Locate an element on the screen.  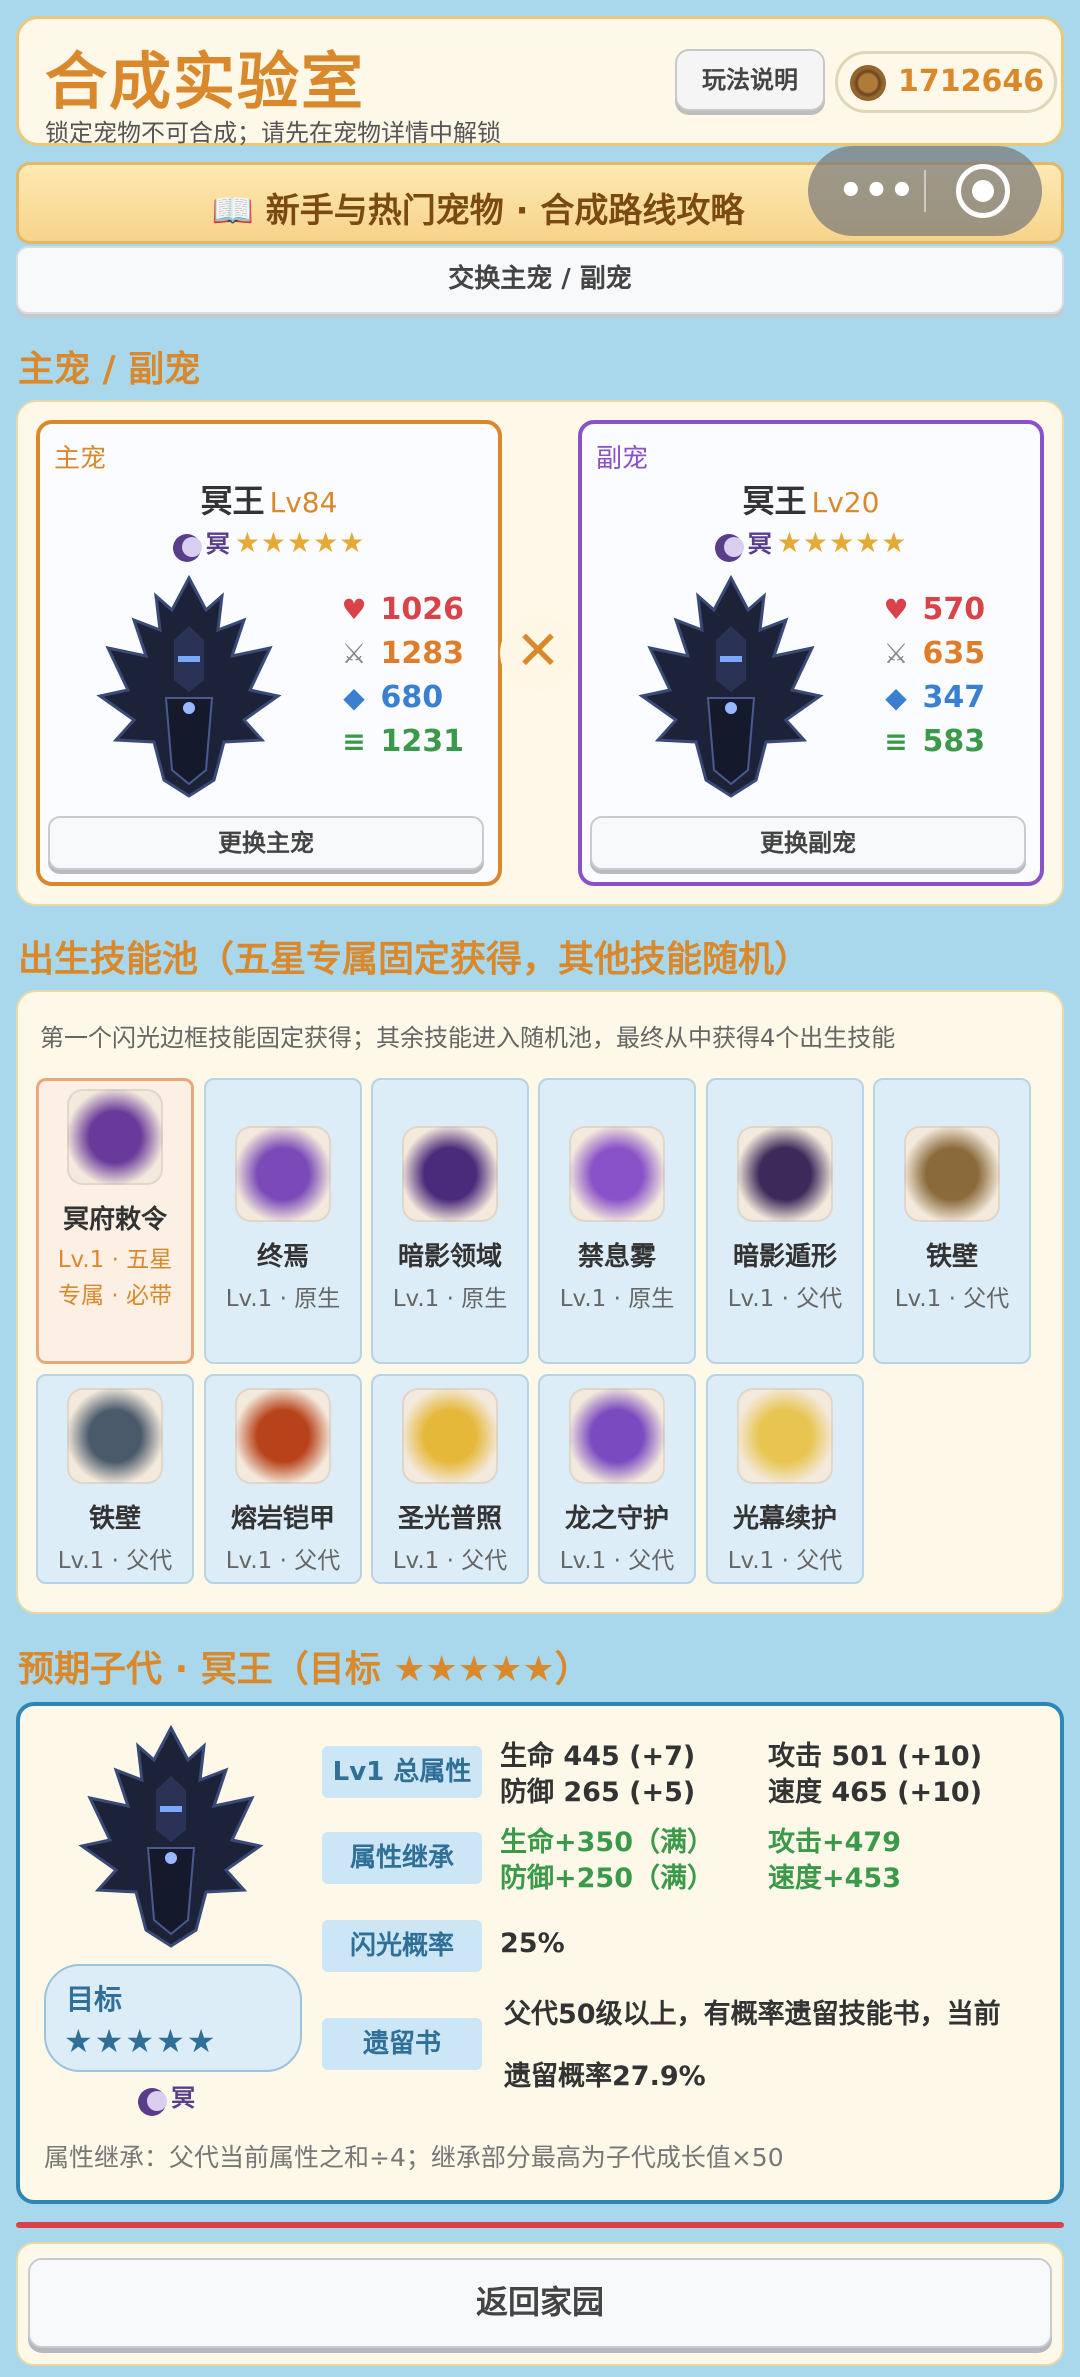
main-spd: ≡ 1231 is located at coordinates (401, 741).